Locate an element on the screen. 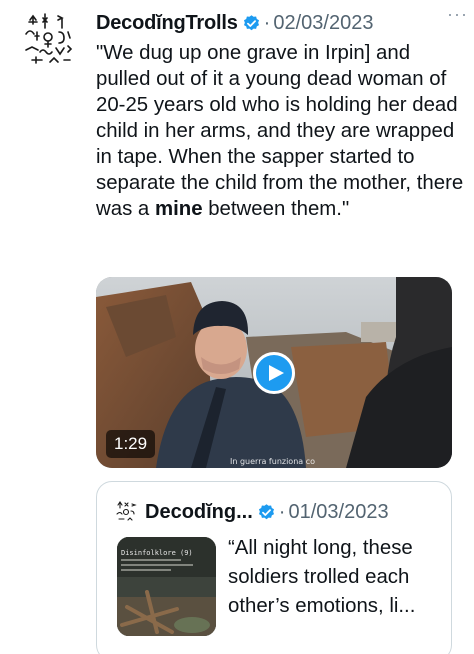  tweet-header: DecodĭngTrolls · 02/03/2023 is located at coordinates (276, 23).